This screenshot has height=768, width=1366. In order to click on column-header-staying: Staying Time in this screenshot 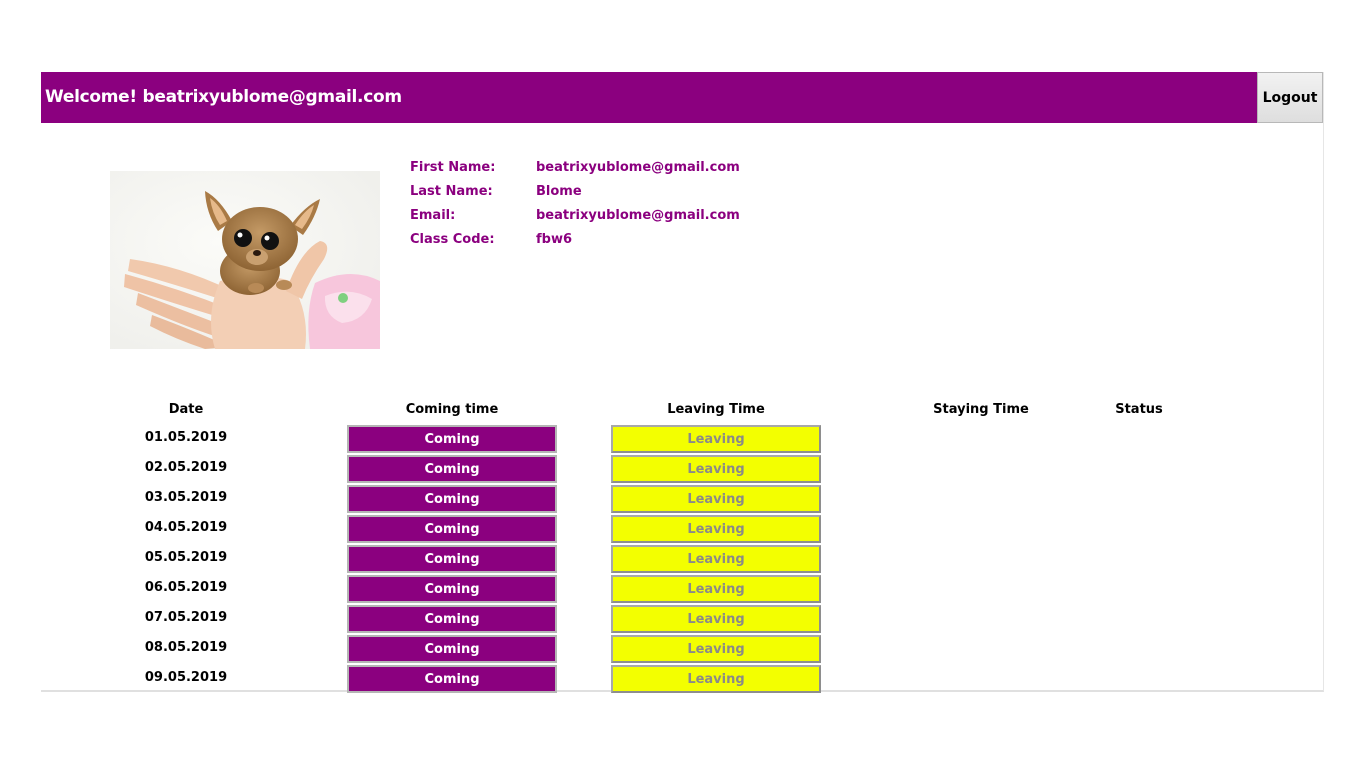, I will do `click(981, 409)`.